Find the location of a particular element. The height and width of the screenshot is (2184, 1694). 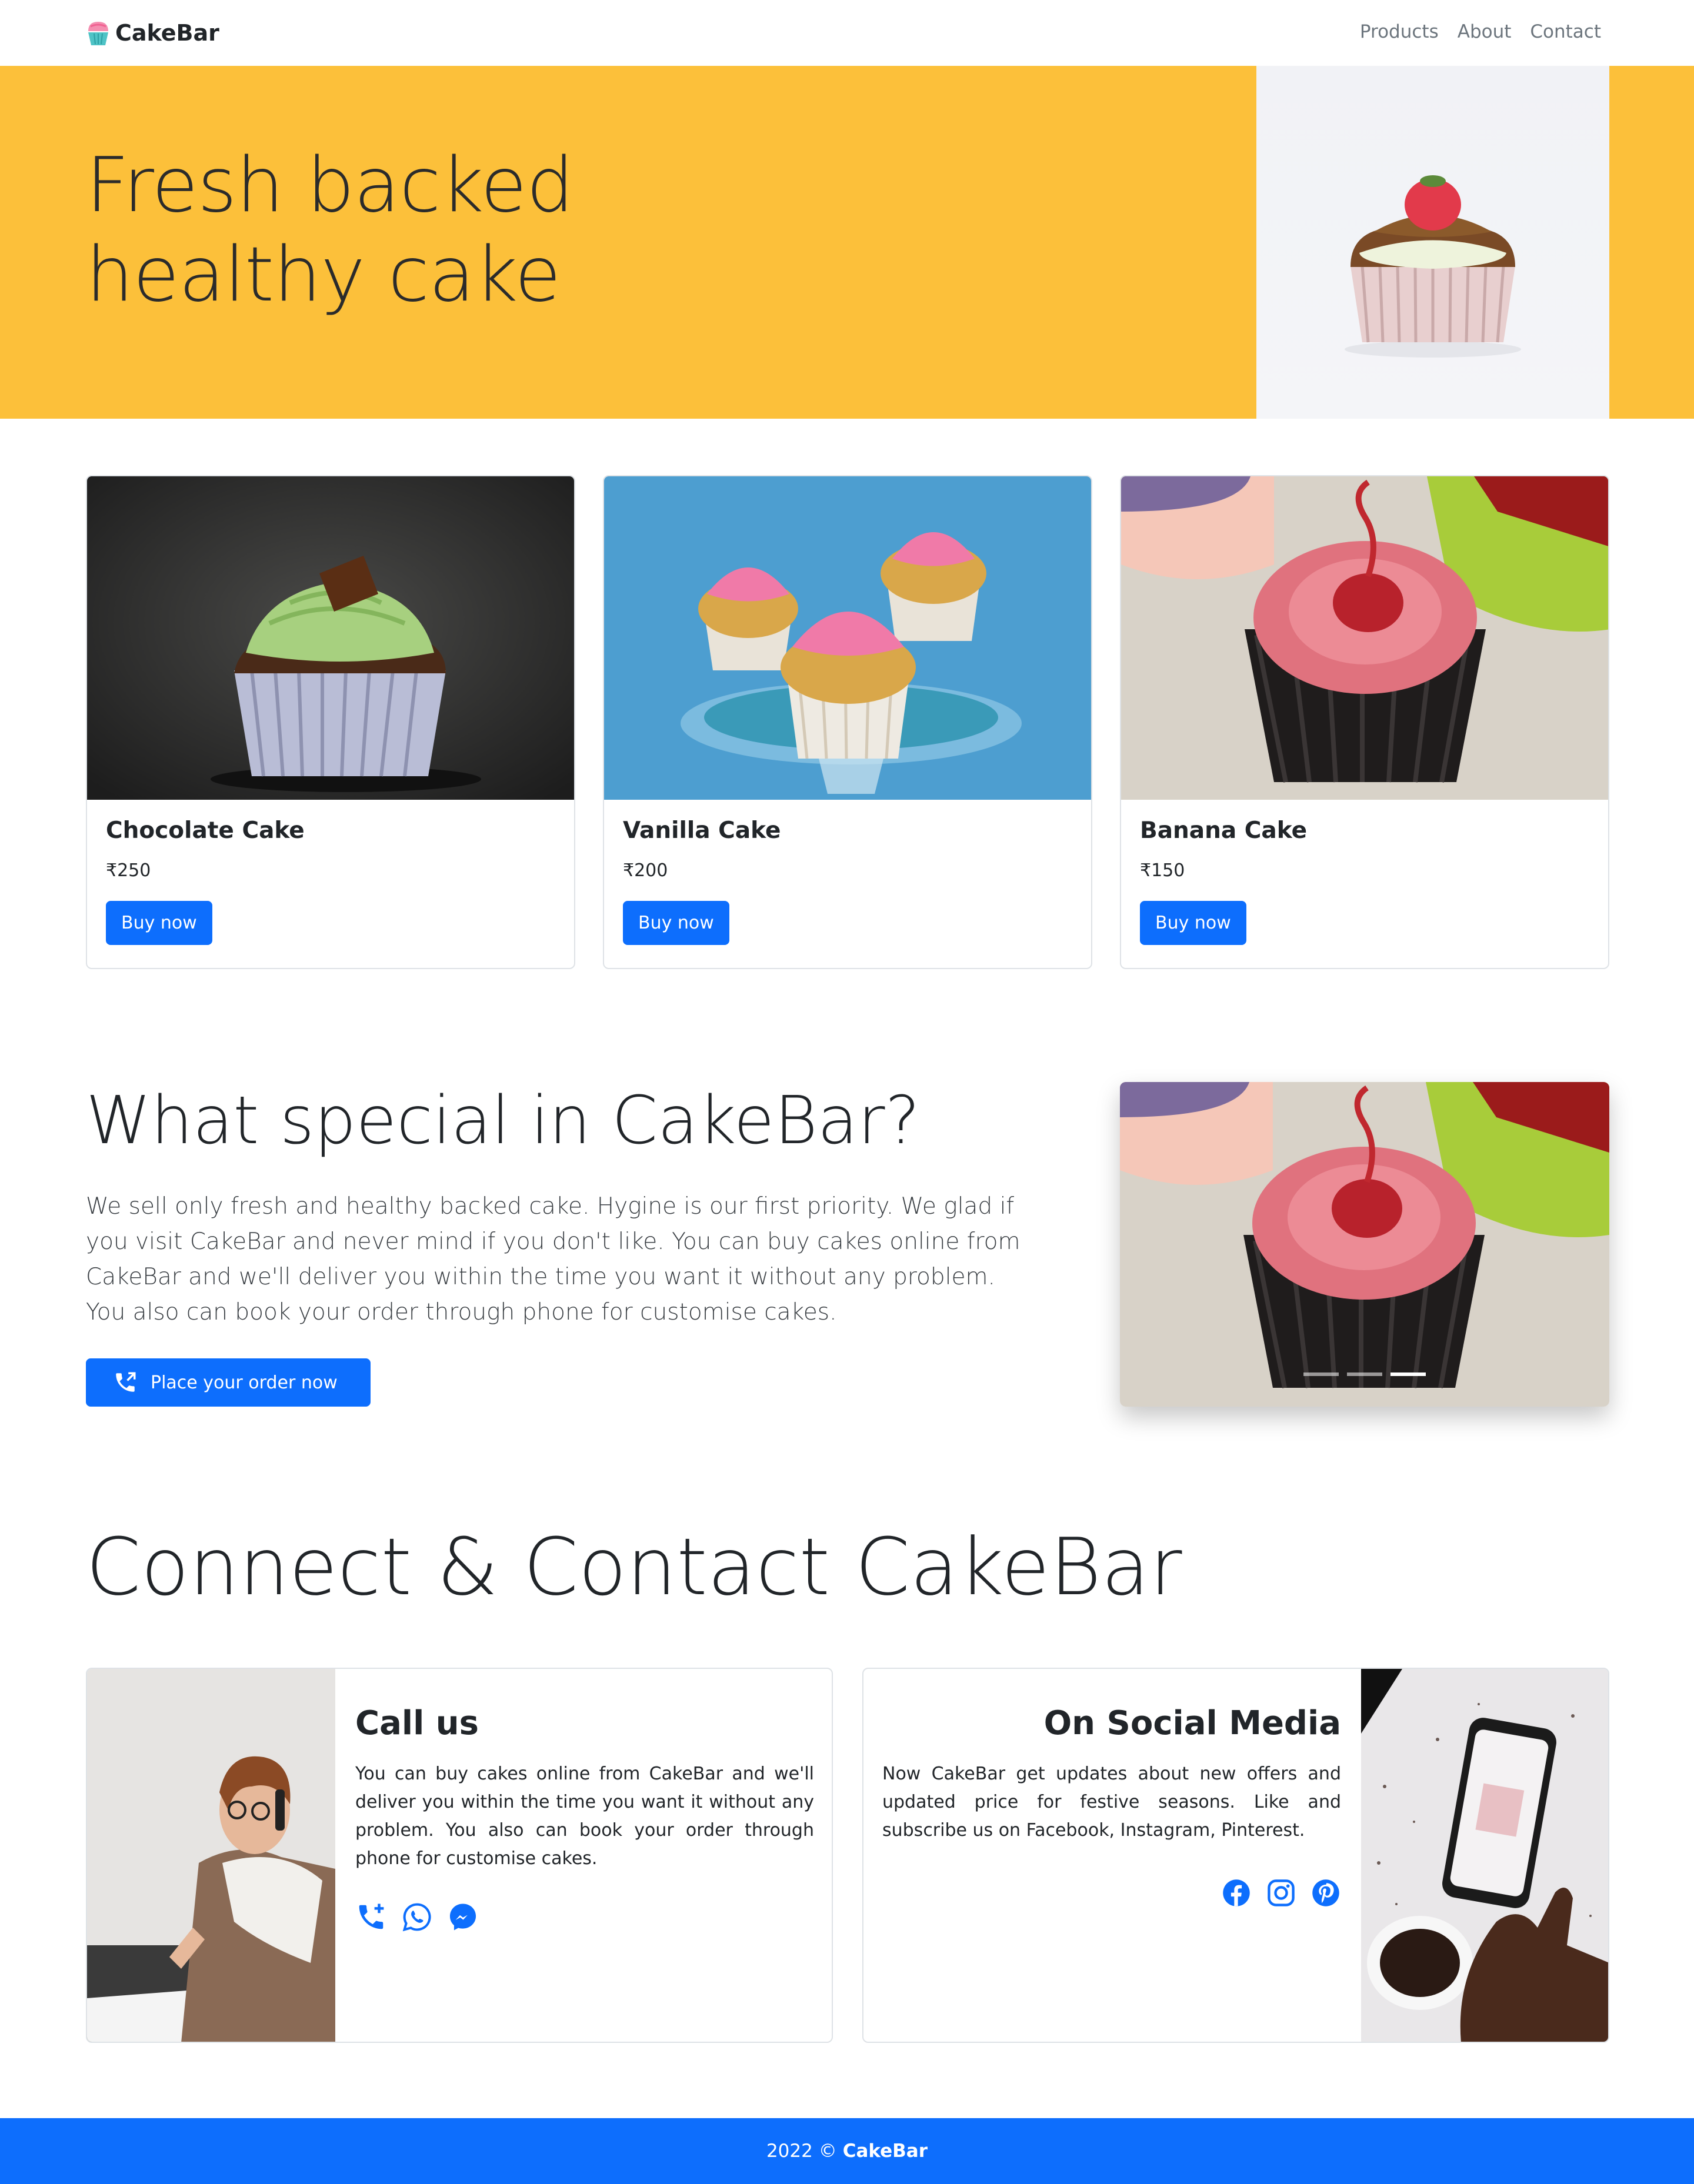

product-card-vanilla: Vanilla Cake ₹200 Buy now is located at coordinates (847, 722).